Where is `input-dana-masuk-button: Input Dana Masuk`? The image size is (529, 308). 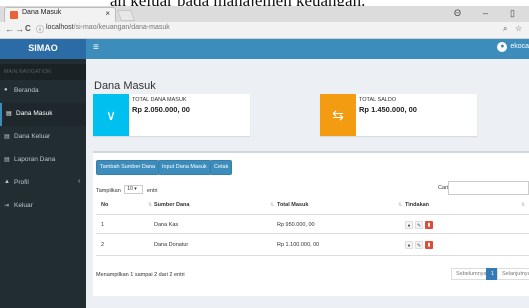 input-dana-masuk-button: Input Dana Masuk is located at coordinates (184, 167).